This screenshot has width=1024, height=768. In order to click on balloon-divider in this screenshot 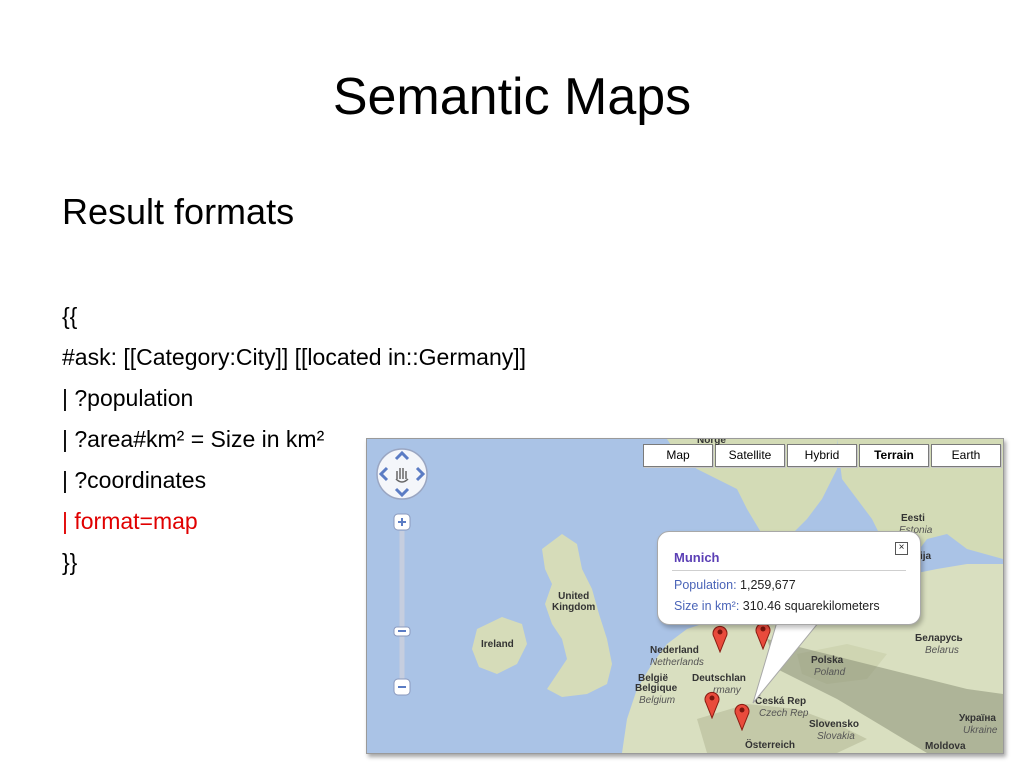, I will do `click(789, 570)`.